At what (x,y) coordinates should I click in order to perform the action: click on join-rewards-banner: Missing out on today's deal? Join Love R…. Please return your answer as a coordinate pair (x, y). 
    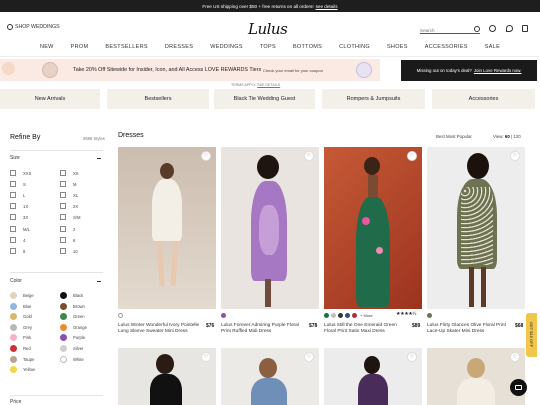
    Looking at the image, I should click on (469, 70).